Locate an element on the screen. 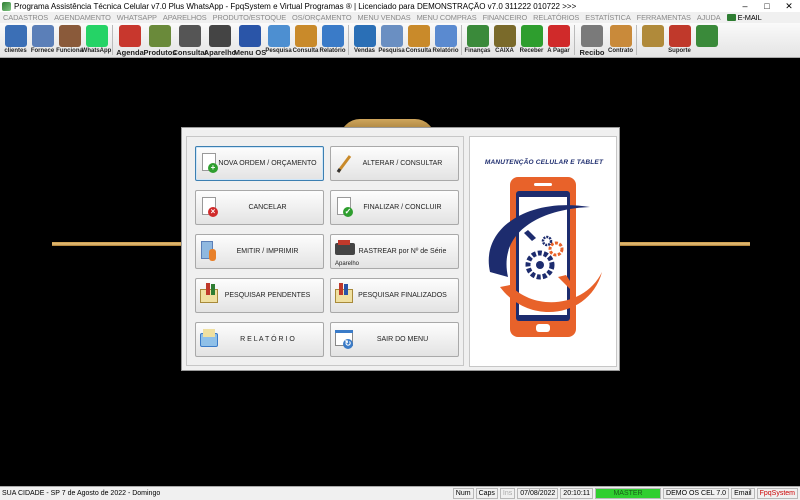  products-icon is located at coordinates (160, 36).